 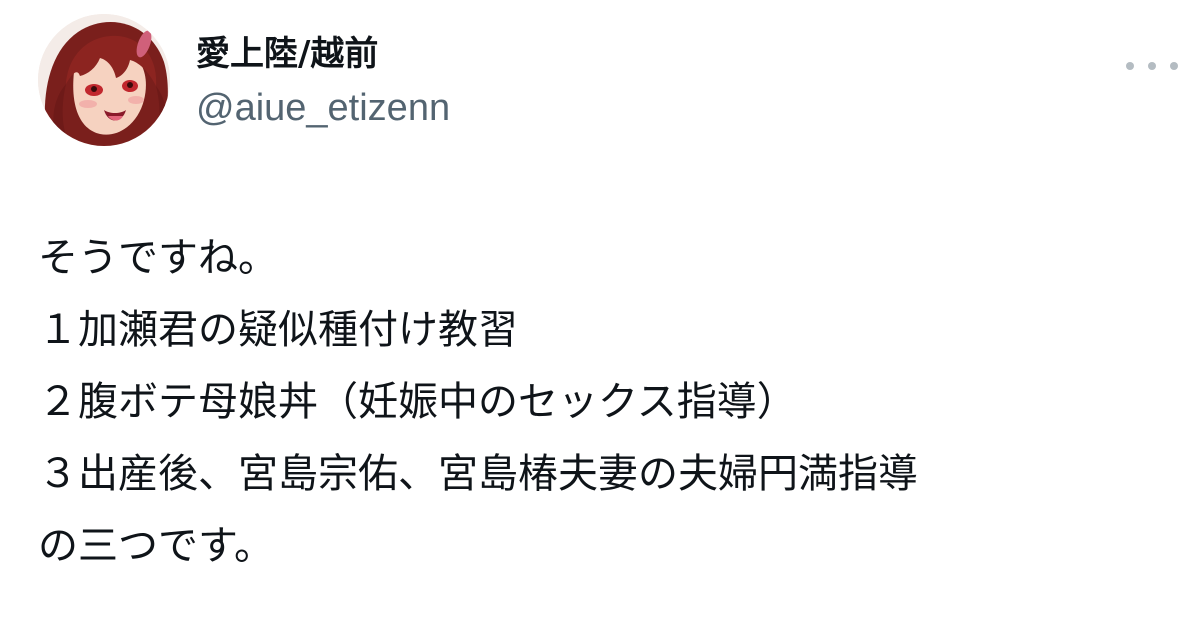 What do you see at coordinates (156, 546) in the screenshot?
I see `tweet-text-line: の三つです。` at bounding box center [156, 546].